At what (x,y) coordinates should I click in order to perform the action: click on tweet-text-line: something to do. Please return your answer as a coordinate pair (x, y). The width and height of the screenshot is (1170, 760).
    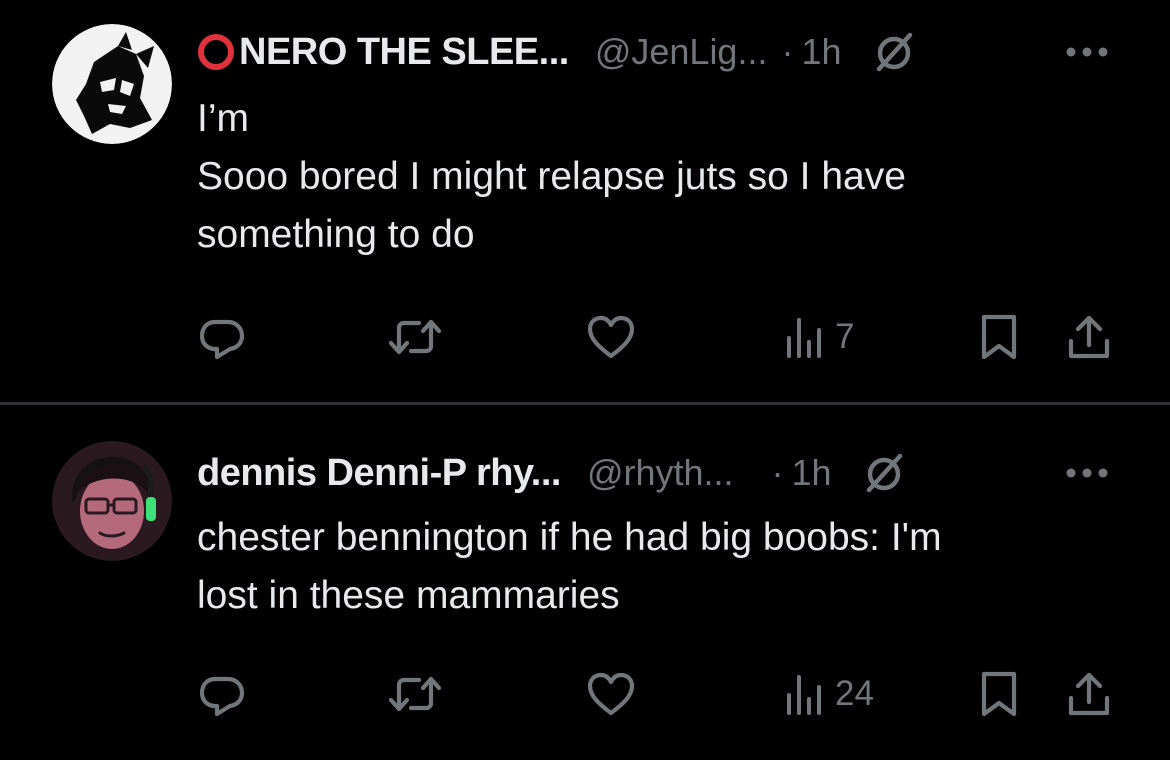
    Looking at the image, I should click on (336, 234).